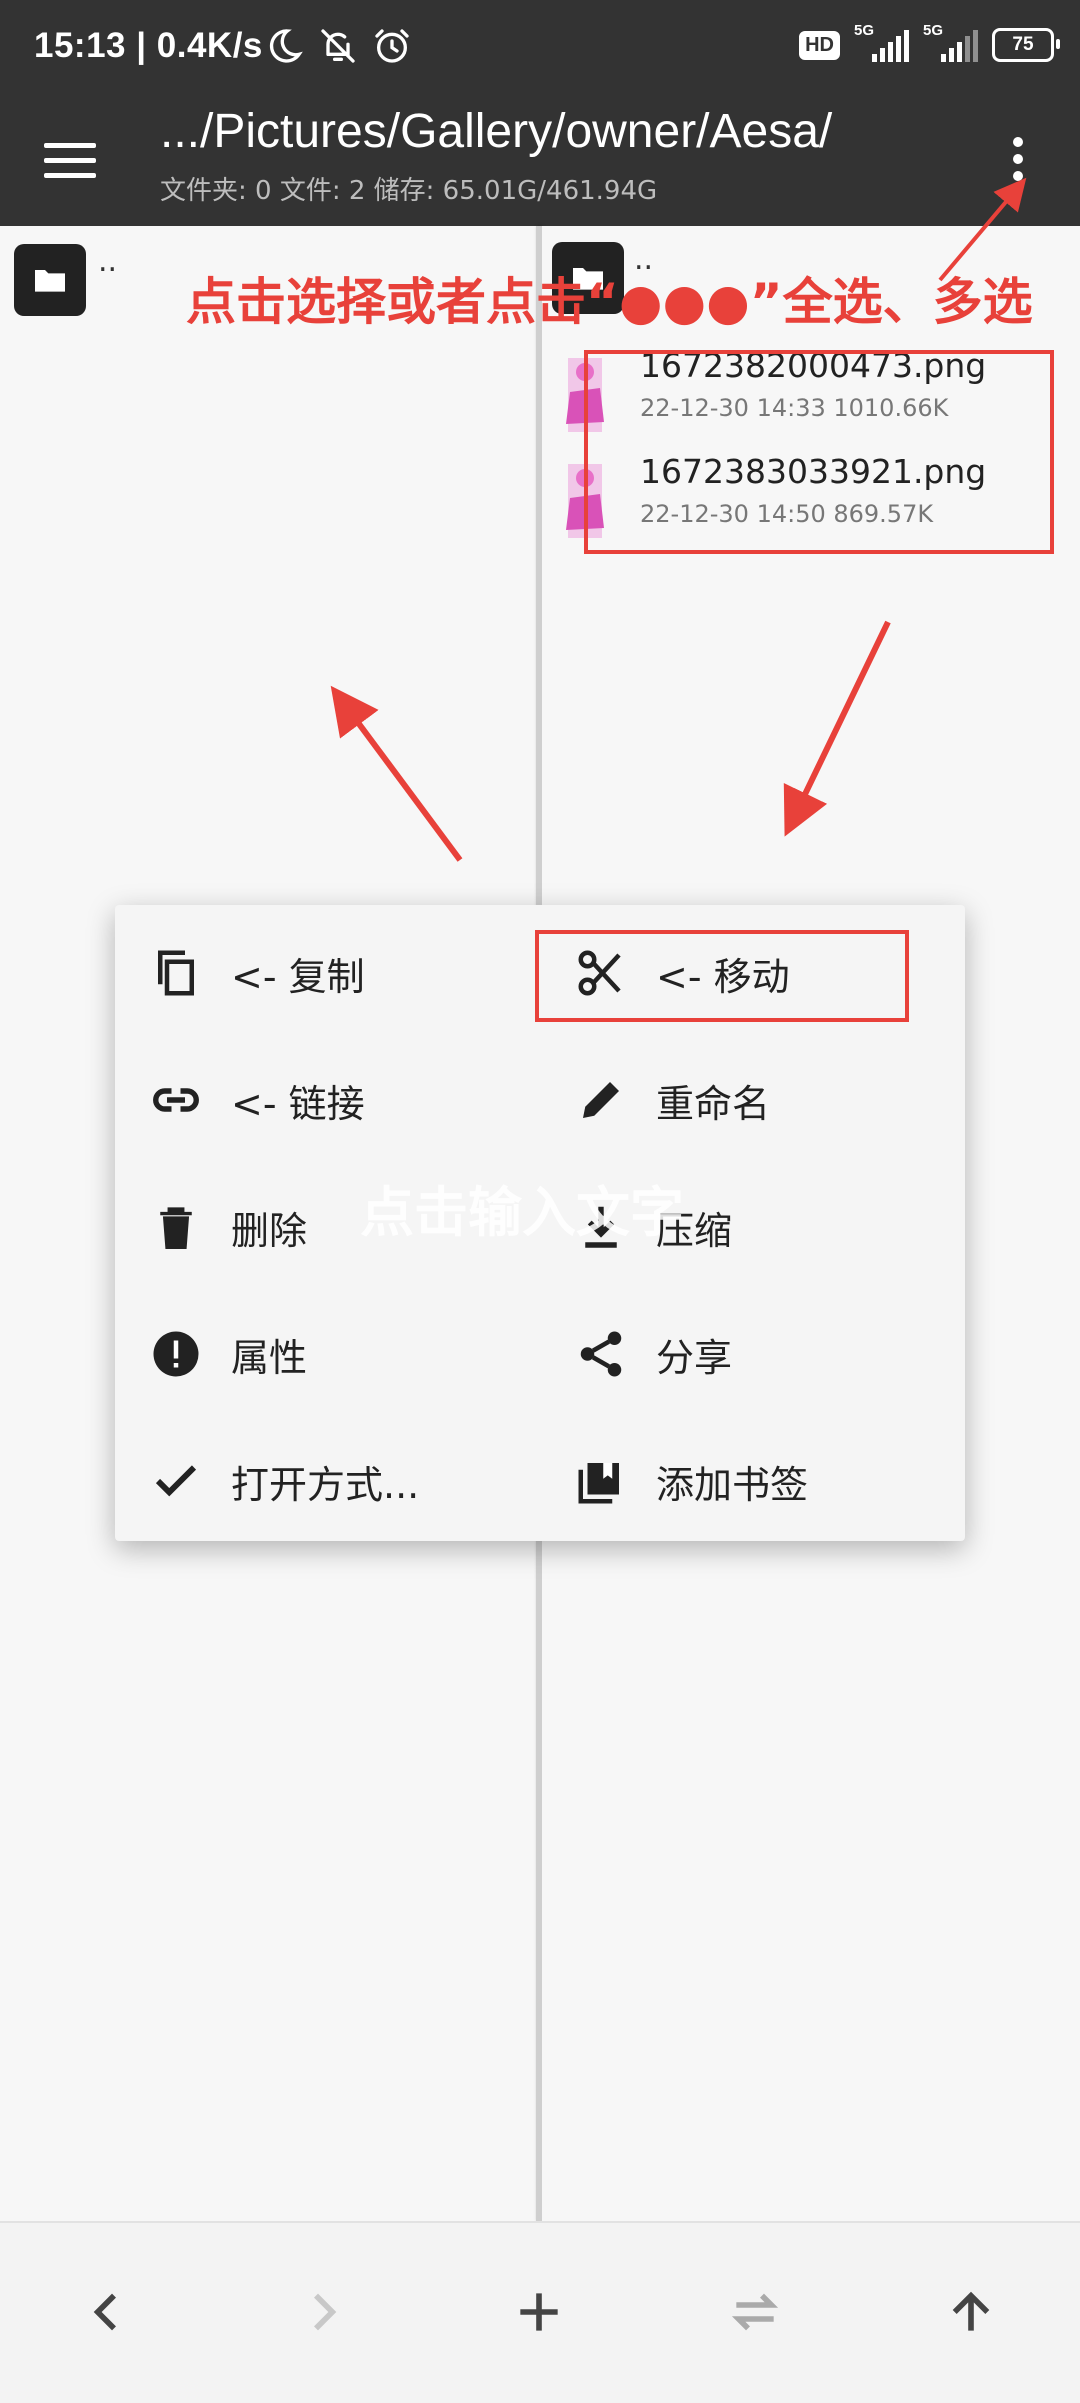  What do you see at coordinates (722, 976) in the screenshot?
I see `annotation-box-move` at bounding box center [722, 976].